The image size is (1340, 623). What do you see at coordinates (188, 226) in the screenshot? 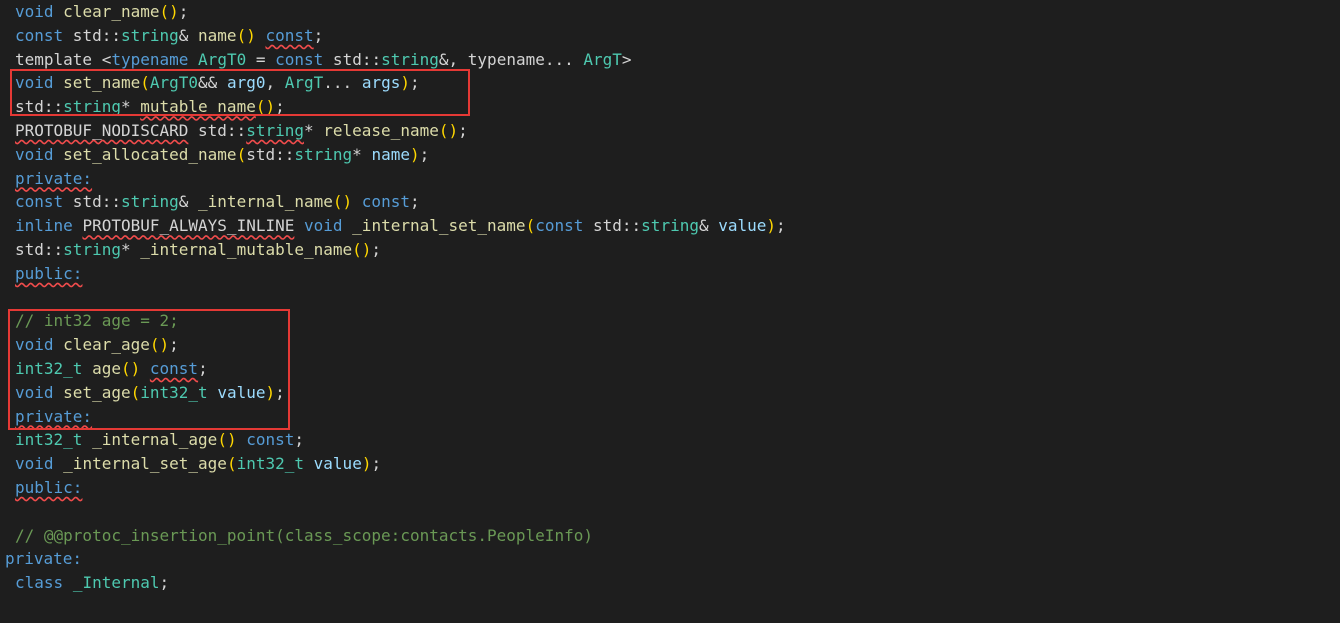
I see `code-token: PROTOBUF_ALWAYS_INLINE` at bounding box center [188, 226].